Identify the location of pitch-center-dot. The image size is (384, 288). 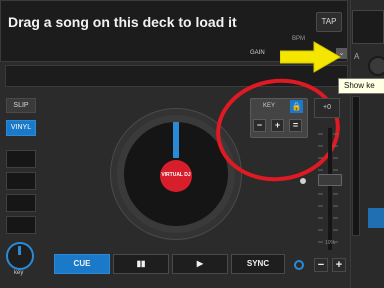
(303, 181).